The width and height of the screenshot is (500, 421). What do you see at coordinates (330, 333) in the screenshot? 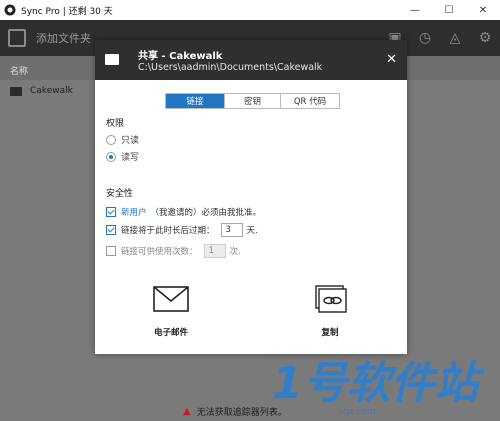
I see `copy-label: 复制` at bounding box center [330, 333].